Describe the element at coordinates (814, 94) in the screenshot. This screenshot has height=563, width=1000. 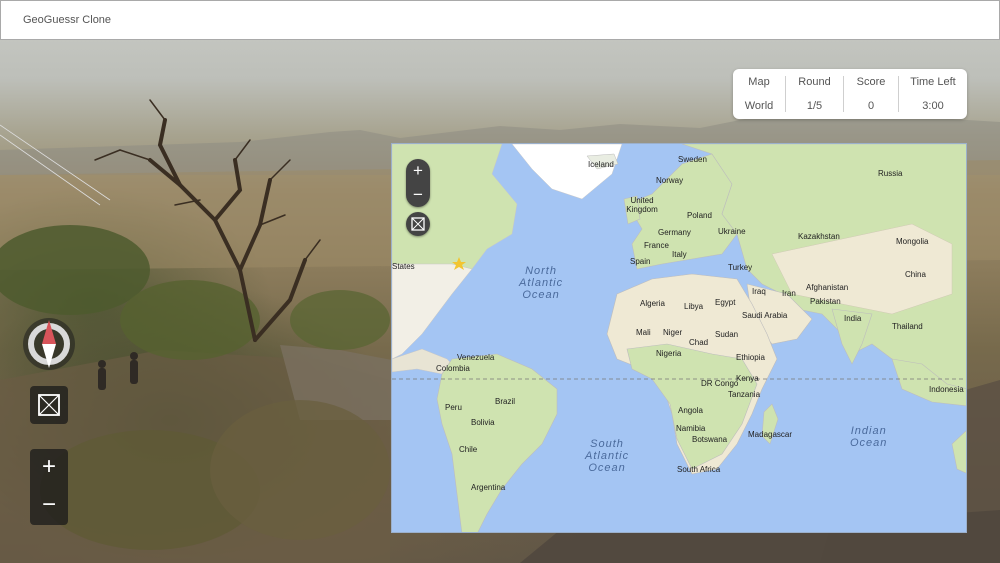
I see `status-round: Round 1/5` at that location.